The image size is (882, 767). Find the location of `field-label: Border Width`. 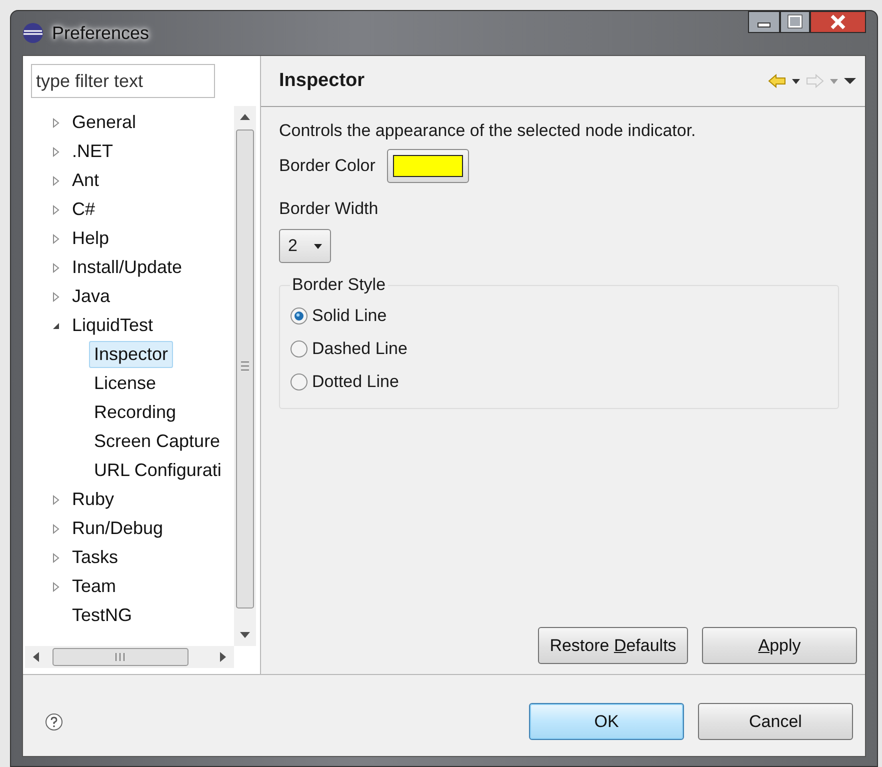

field-label: Border Width is located at coordinates (329, 209).